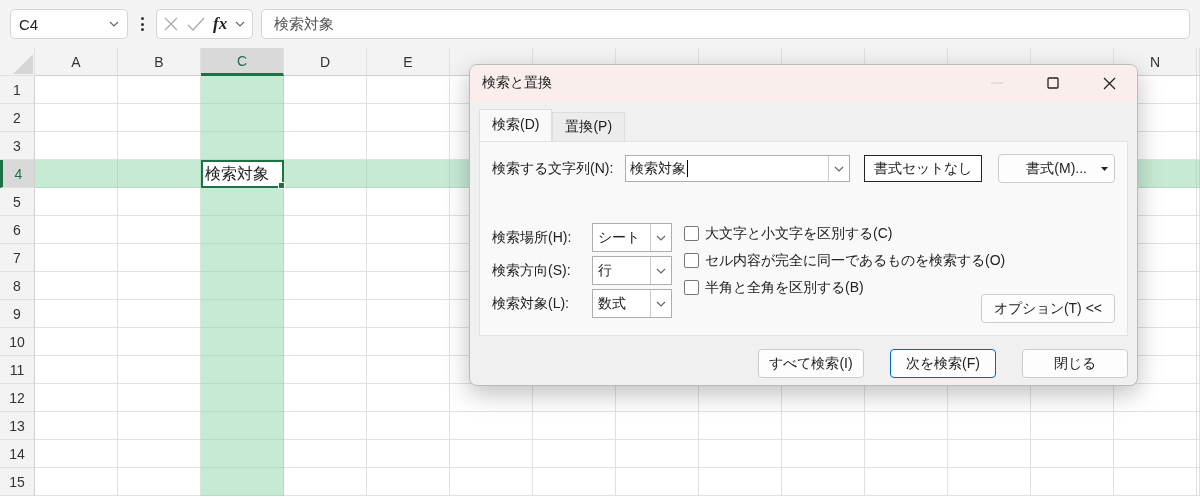 The width and height of the screenshot is (1200, 502). Describe the element at coordinates (242, 174) in the screenshot. I see `active-cell: 検索対象` at that location.